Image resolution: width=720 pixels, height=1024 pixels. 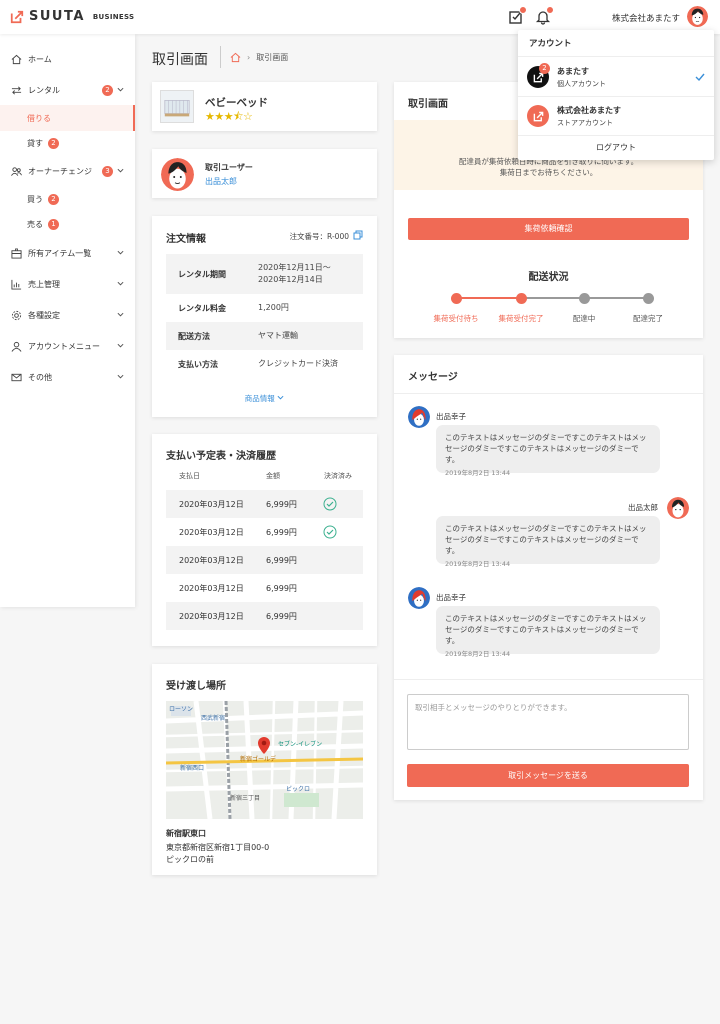 I want to click on trade-user-card: 取引ユーザー 出品太郎, so click(x=264, y=173).